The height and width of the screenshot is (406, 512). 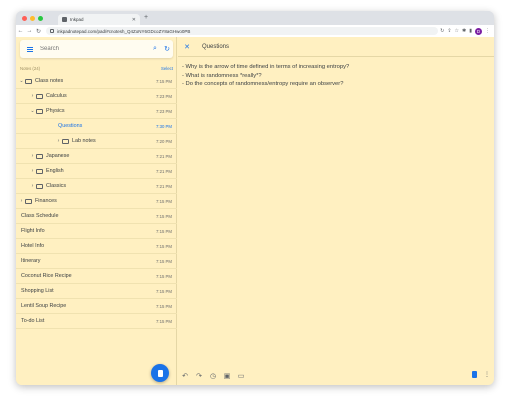 What do you see at coordinates (241, 376) in the screenshot?
I see `label-icon: ▭` at bounding box center [241, 376].